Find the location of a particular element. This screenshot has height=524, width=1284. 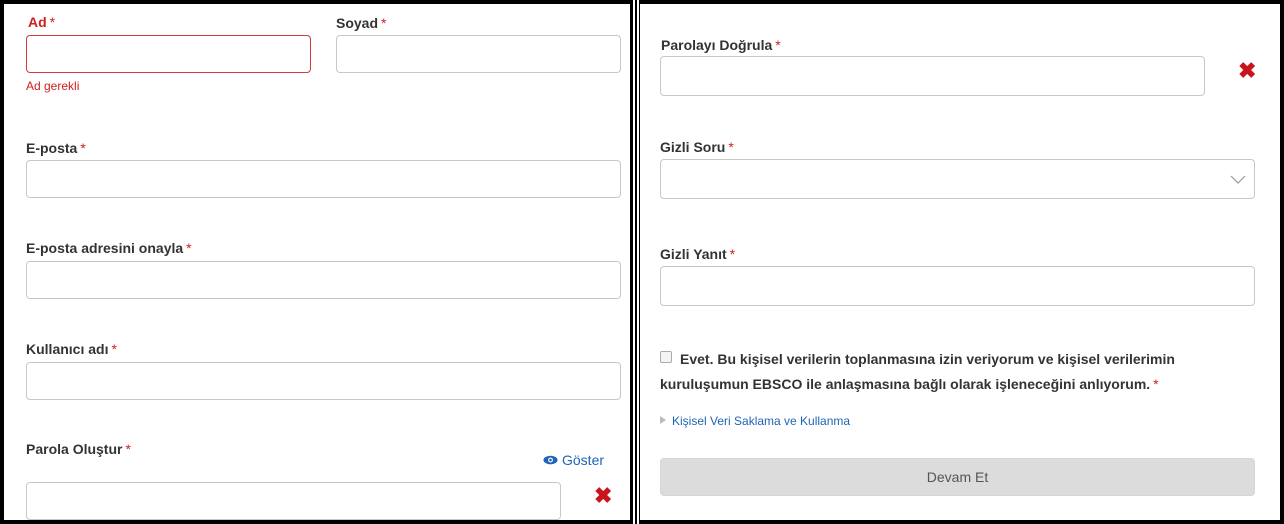

divider-right is located at coordinates (638, 262).